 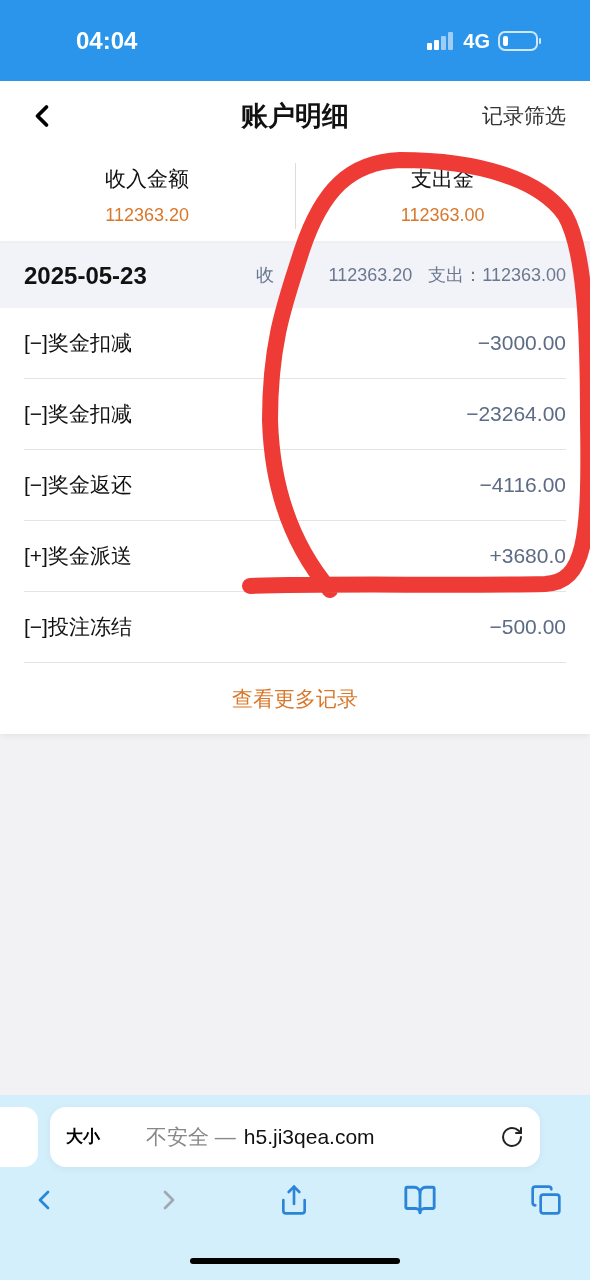 I want to click on record-name: [−]投注冻结, so click(x=78, y=627).